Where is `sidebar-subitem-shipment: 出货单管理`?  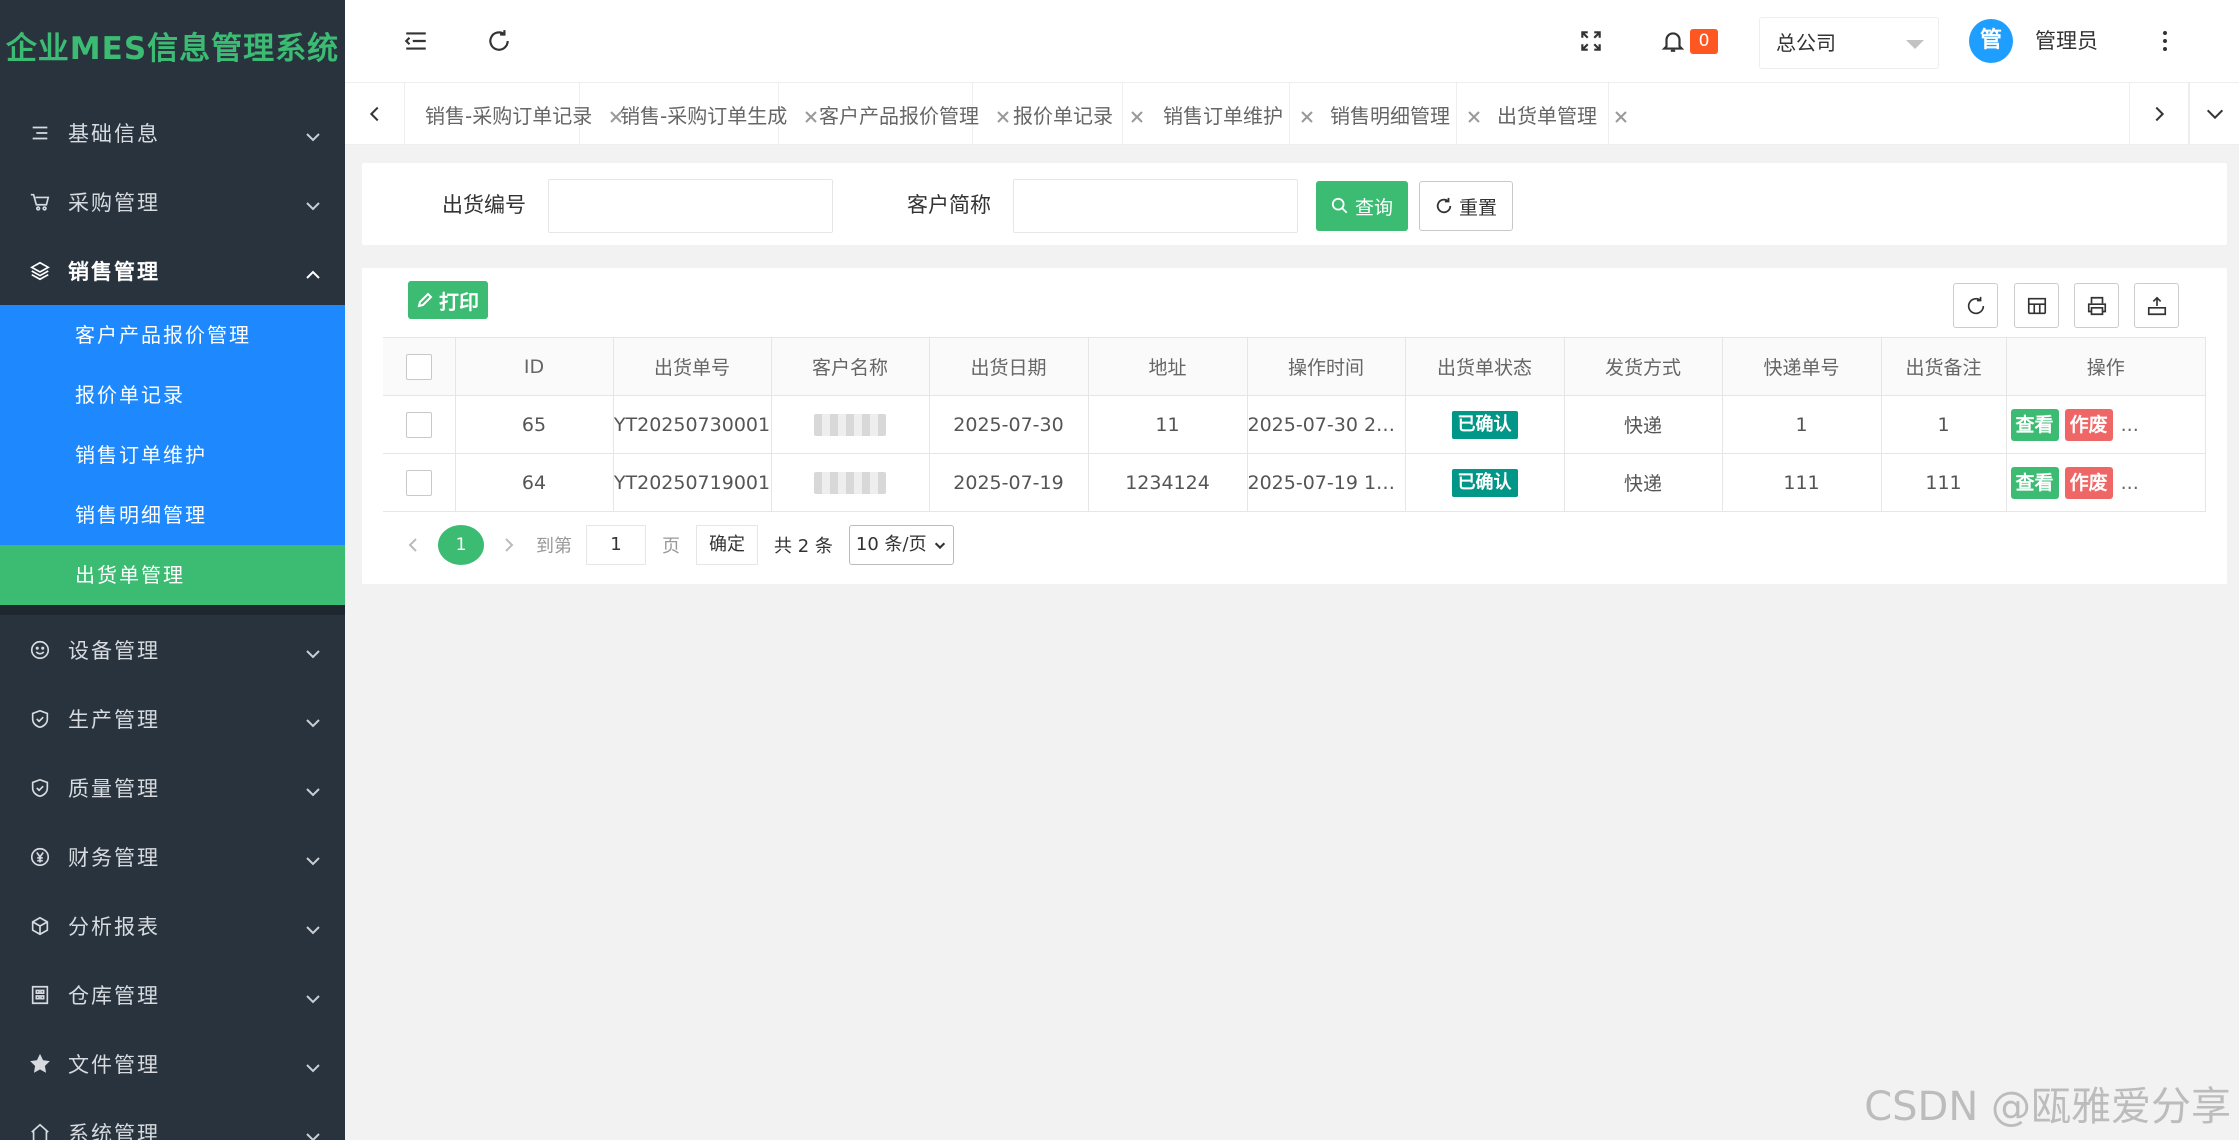 sidebar-subitem-shipment: 出货单管理 is located at coordinates (172, 575).